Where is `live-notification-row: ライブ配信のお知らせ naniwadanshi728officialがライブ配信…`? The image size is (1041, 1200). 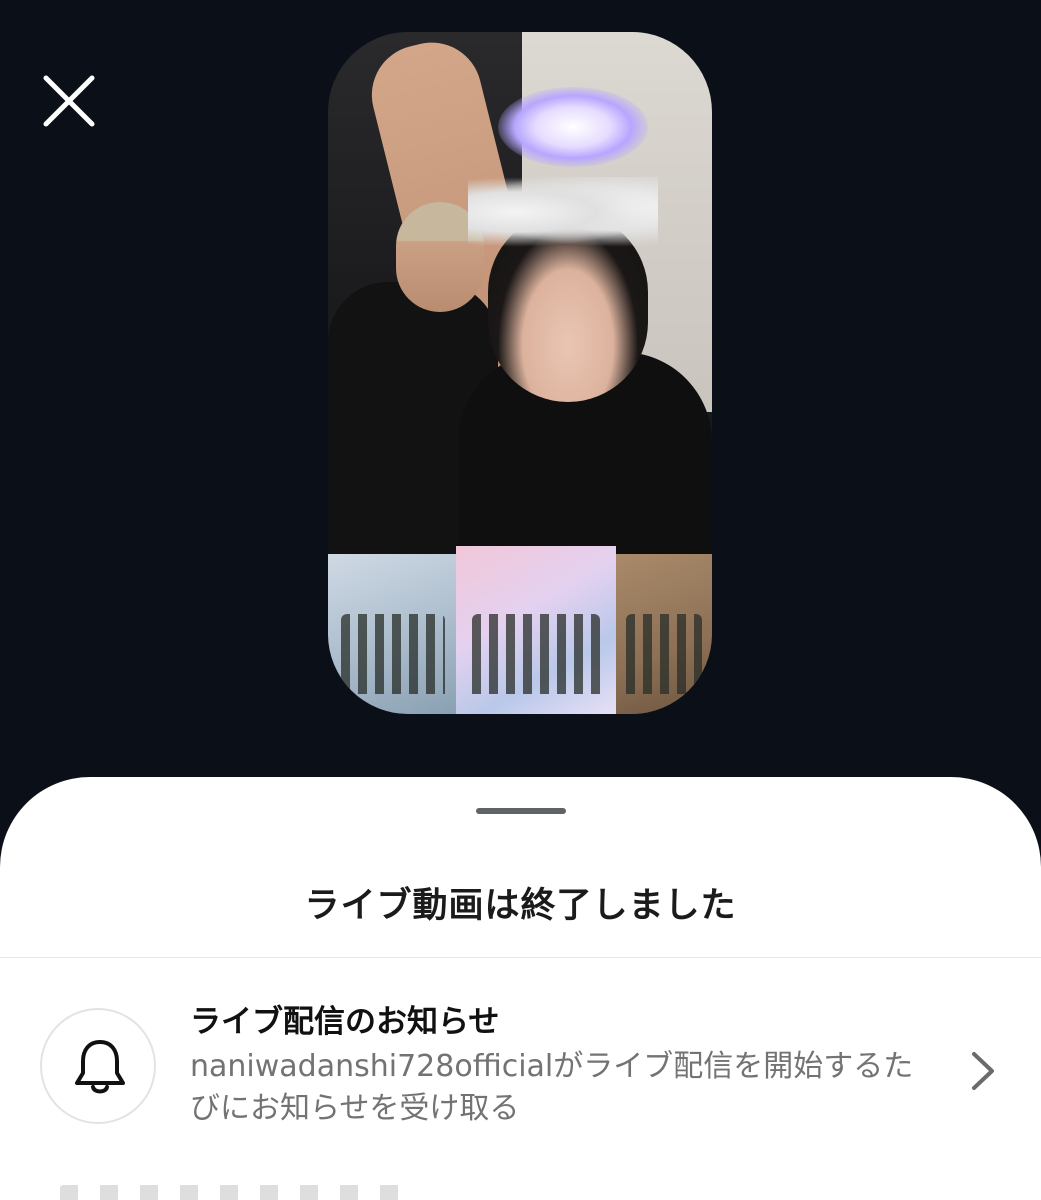
live-notification-row: ライブ配信のお知らせ naniwadanshi728officialがライブ配信… is located at coordinates (520, 1057).